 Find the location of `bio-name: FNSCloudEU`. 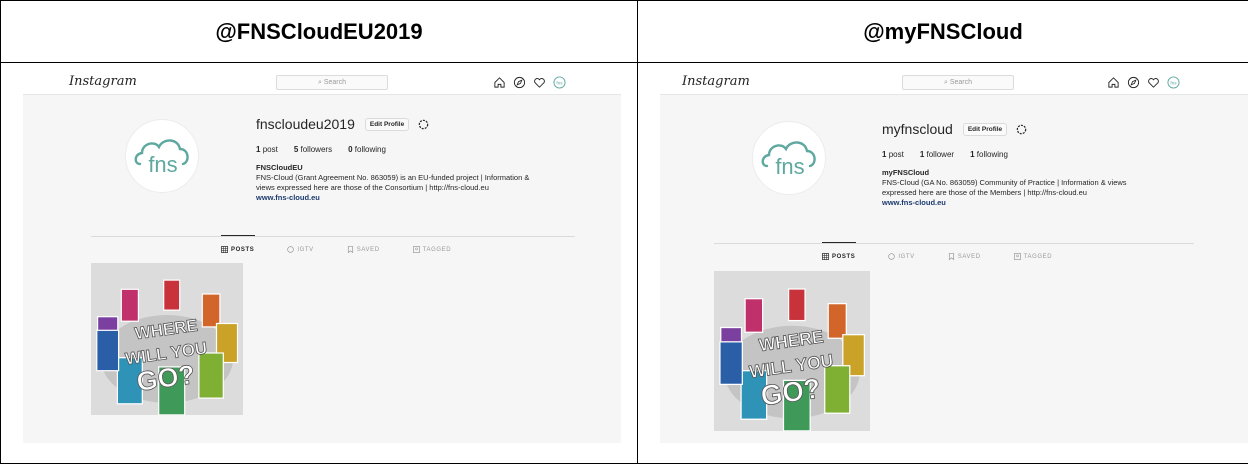

bio-name: FNSCloudEU is located at coordinates (279, 167).